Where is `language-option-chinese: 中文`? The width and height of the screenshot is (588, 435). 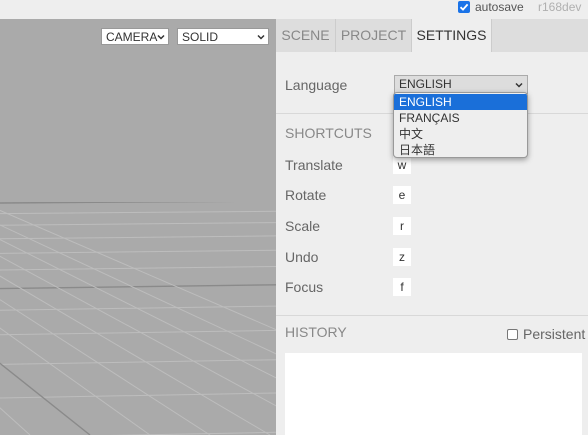 language-option-chinese: 中文 is located at coordinates (460, 134).